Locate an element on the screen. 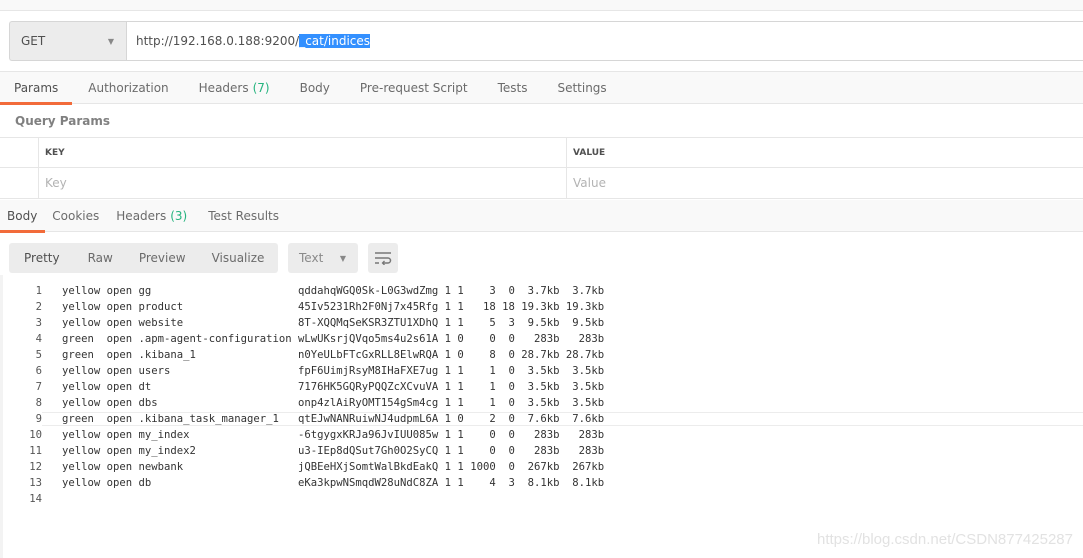  checkbox-column is located at coordinates (19, 152).